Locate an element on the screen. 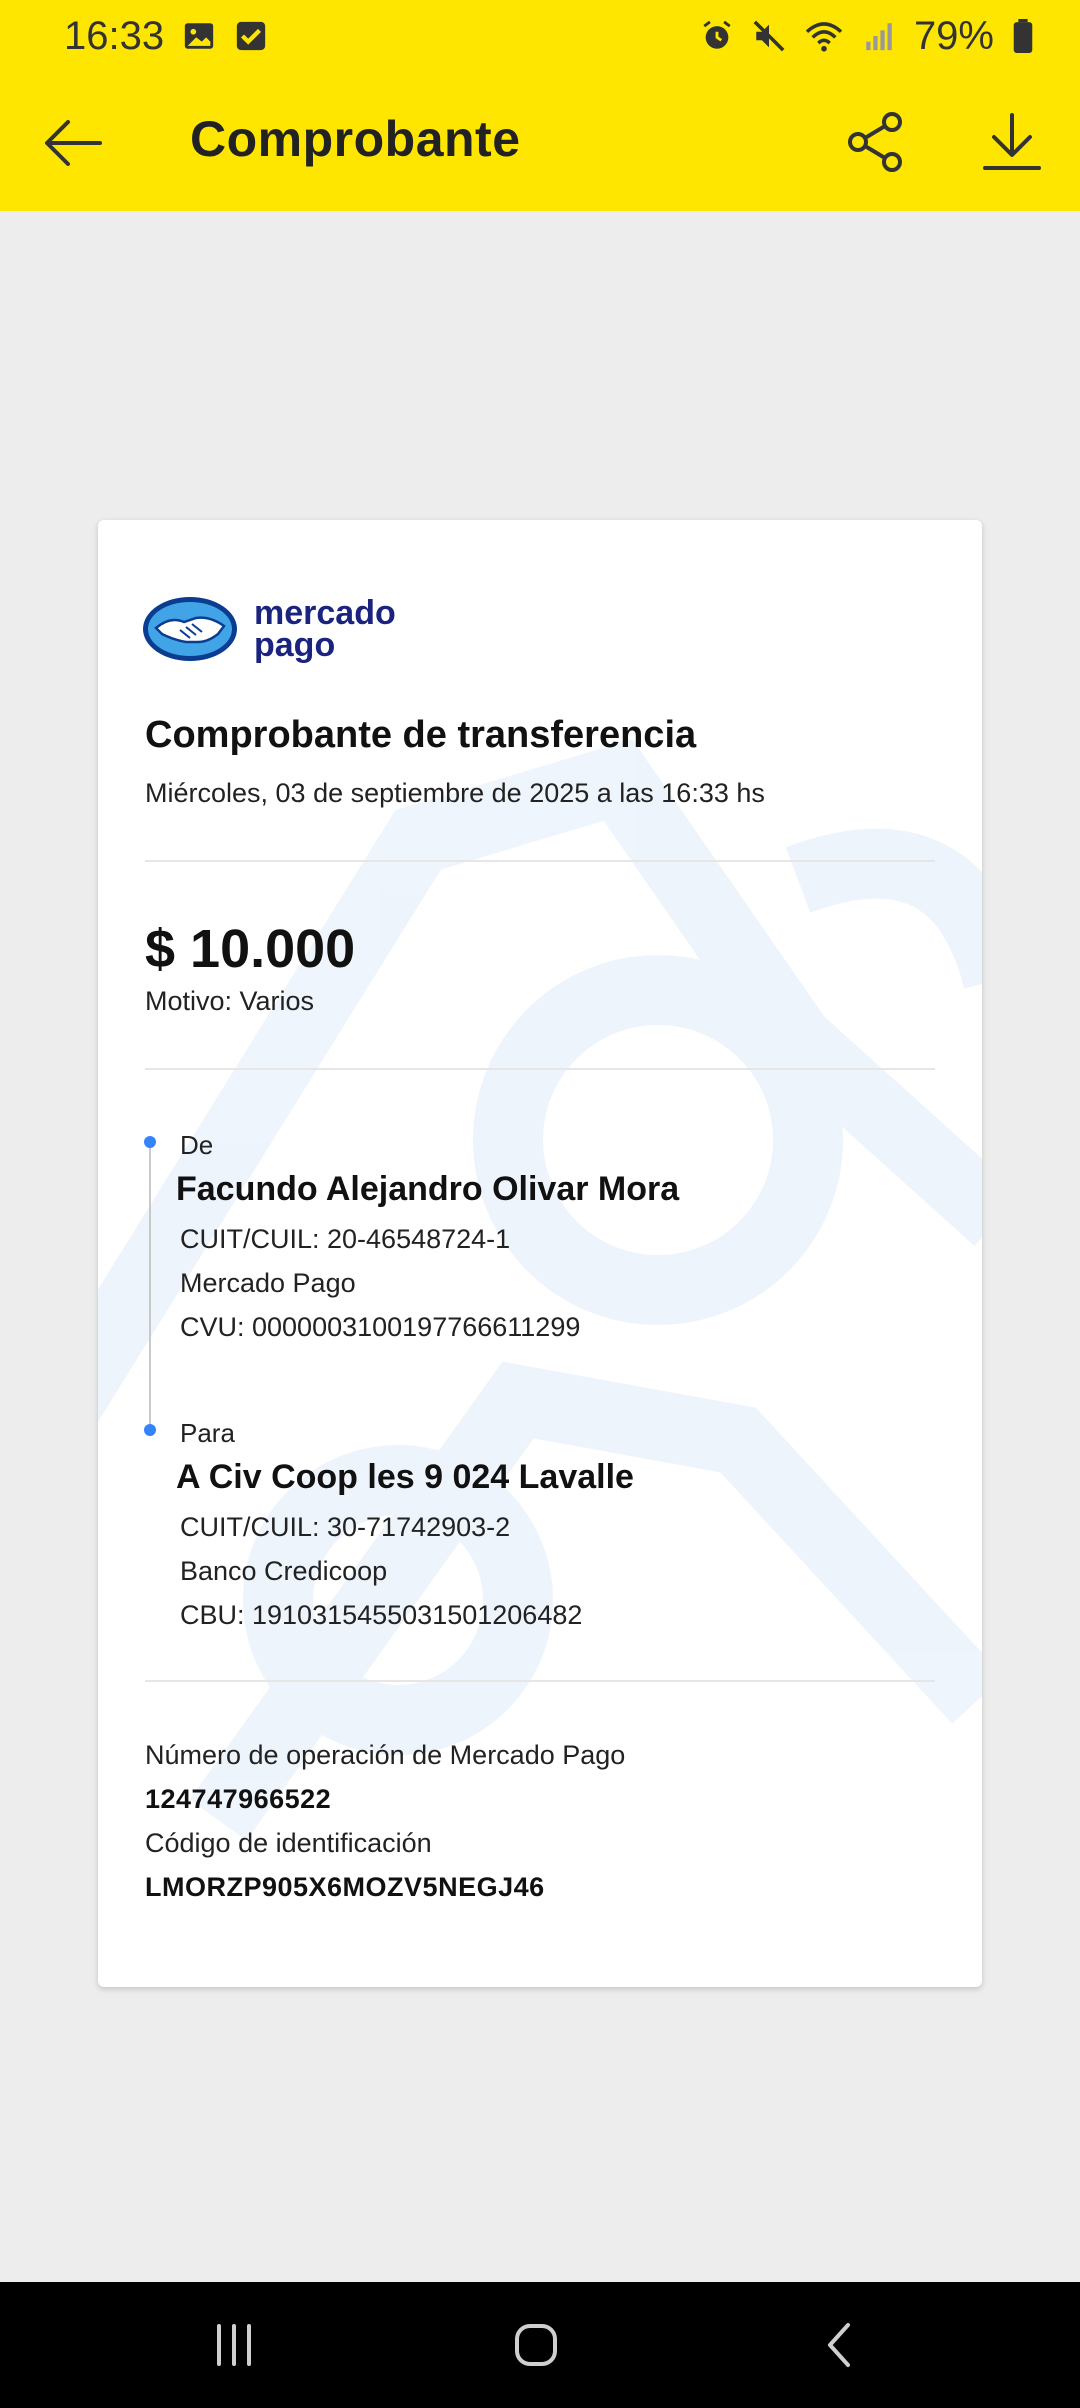  signal-icon is located at coordinates (879, 36).